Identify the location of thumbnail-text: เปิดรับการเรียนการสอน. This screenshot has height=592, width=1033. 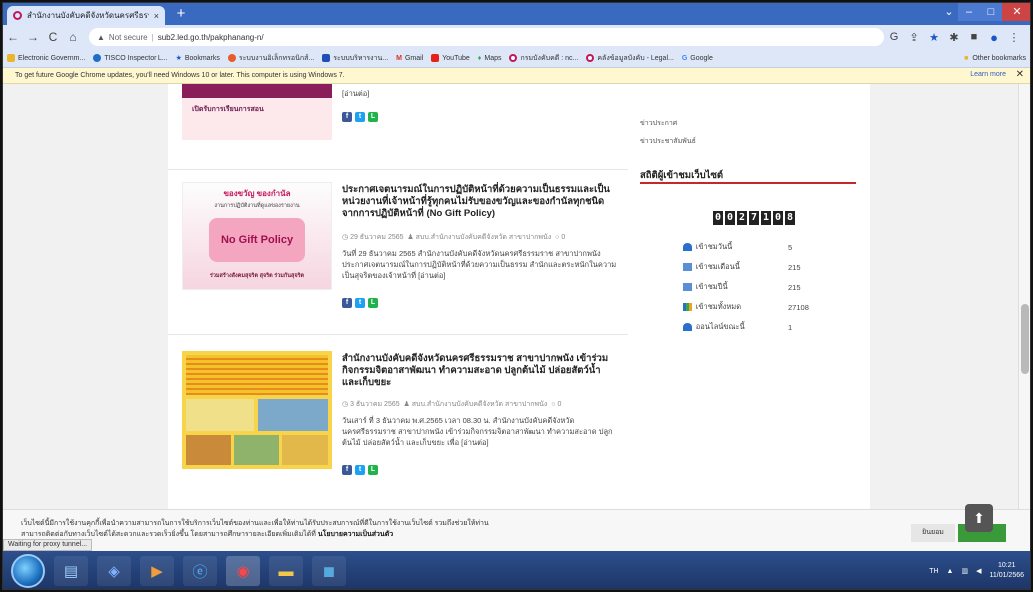
(228, 109).